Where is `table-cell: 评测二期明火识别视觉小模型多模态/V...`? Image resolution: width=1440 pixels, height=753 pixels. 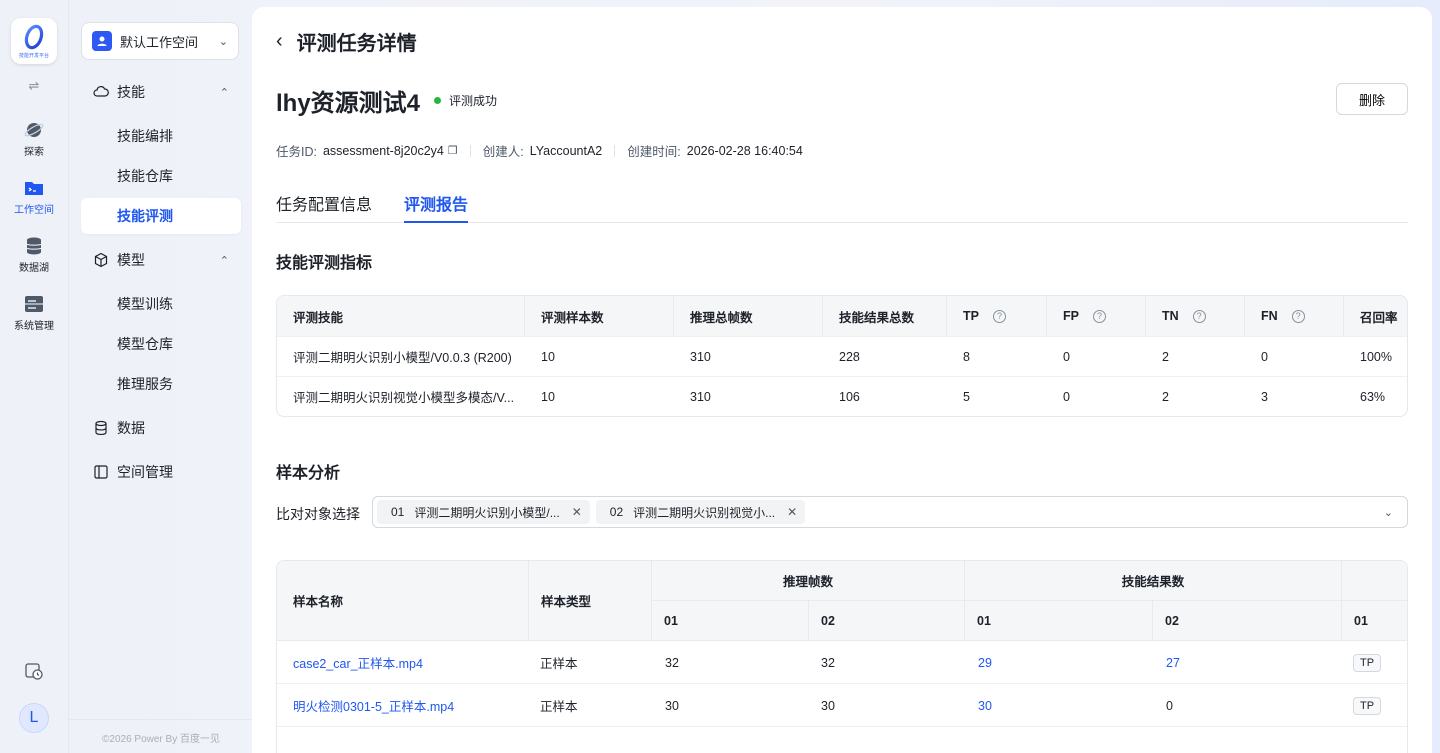
table-cell: 评测二期明火识别视觉小模型多模态/V... is located at coordinates (404, 398).